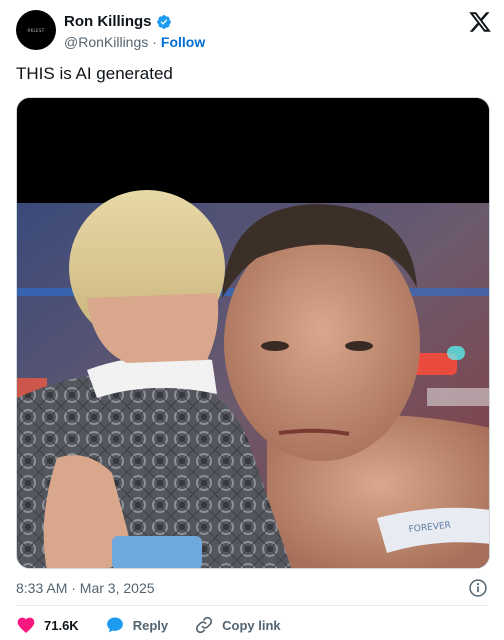 This screenshot has width=504, height=640. I want to click on speech-bubble-icon, so click(114, 625).